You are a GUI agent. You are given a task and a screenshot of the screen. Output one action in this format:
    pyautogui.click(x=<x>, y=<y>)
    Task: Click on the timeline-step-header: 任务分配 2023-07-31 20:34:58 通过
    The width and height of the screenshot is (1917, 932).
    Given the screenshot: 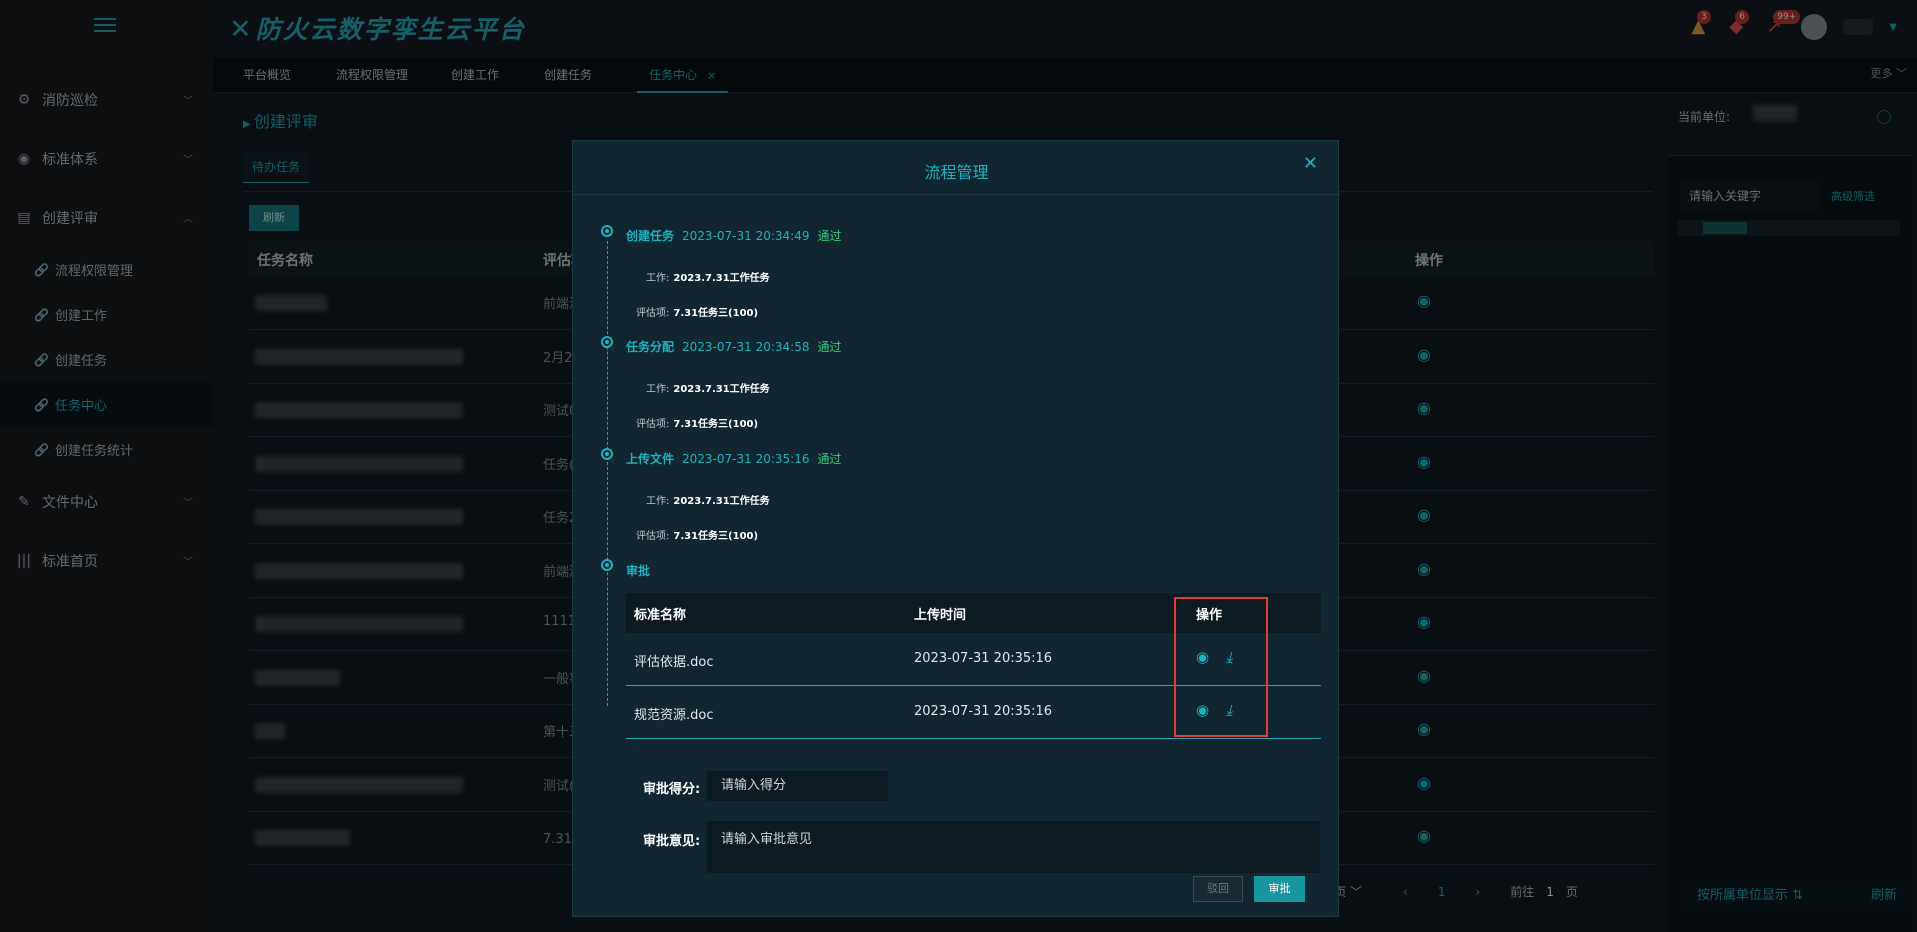 What is the action you would take?
    pyautogui.click(x=733, y=346)
    